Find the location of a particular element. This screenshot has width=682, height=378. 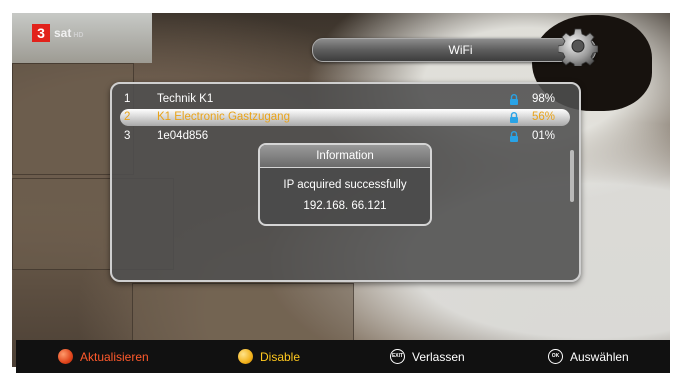

dialog-ip-address: 192.168. 66.121 is located at coordinates (345, 206).